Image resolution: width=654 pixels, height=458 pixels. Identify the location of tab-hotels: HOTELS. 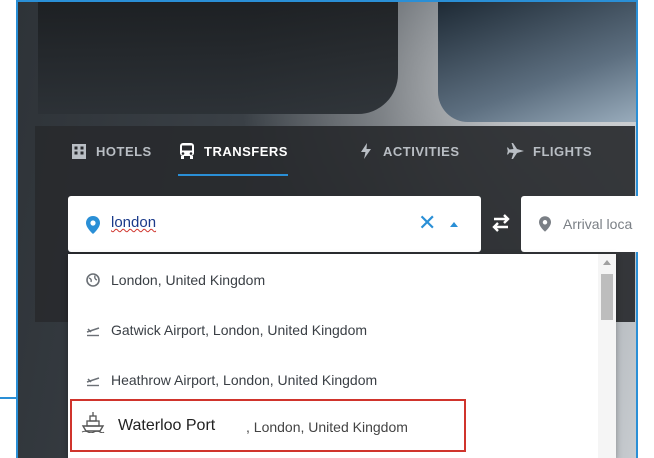
(111, 151).